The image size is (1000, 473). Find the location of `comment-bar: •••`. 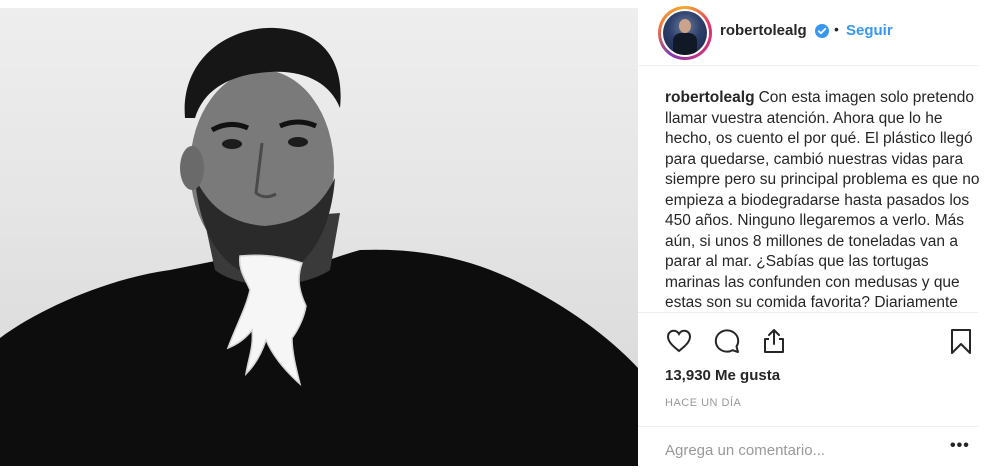

comment-bar: ••• is located at coordinates (808, 449).